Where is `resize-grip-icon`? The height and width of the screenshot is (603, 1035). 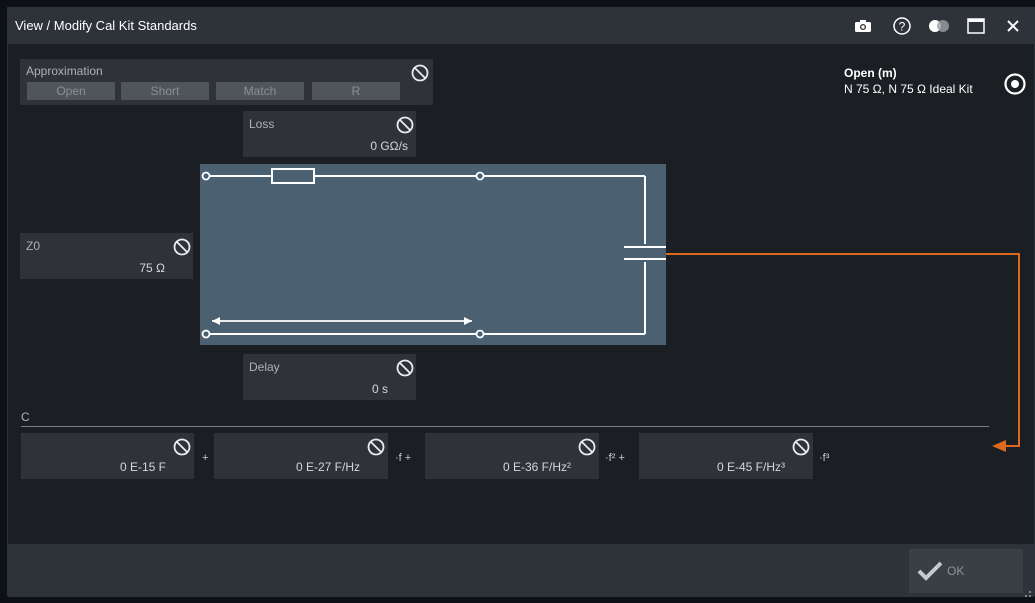 resize-grip-icon is located at coordinates (1028, 591).